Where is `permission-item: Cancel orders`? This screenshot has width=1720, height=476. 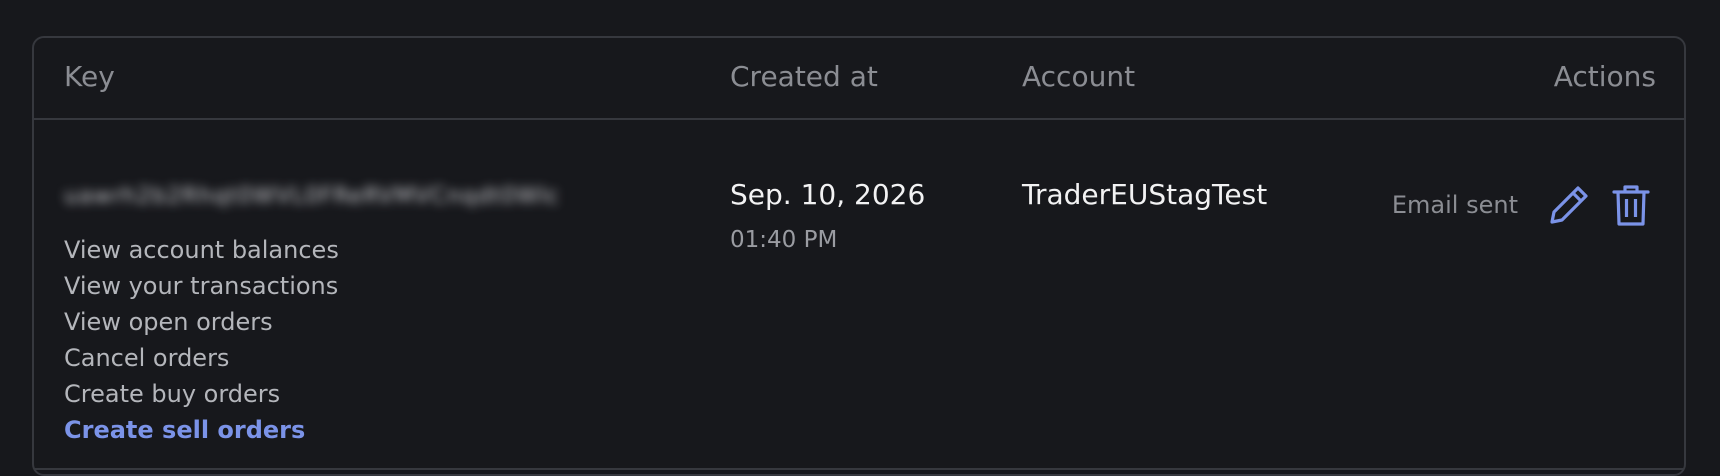 permission-item: Cancel orders is located at coordinates (147, 358).